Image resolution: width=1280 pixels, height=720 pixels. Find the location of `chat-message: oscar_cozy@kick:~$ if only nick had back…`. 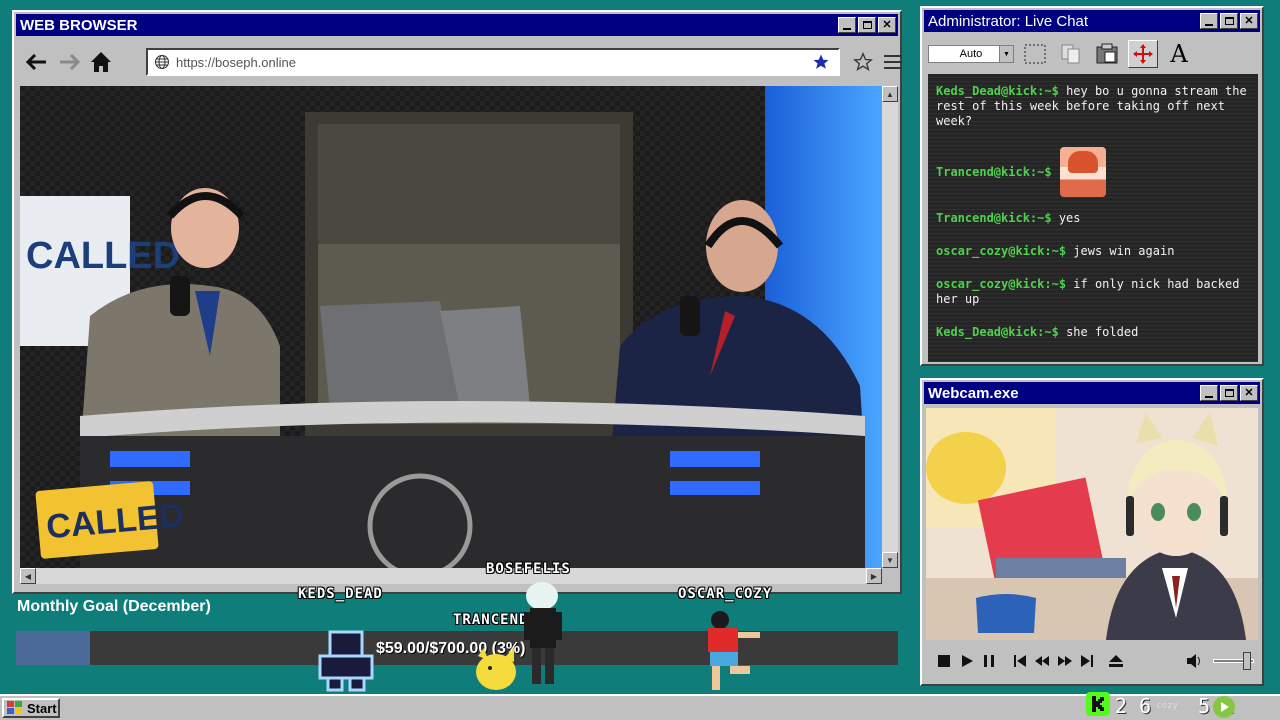

chat-message: oscar_cozy@kick:~$ if only nick had back… is located at coordinates (1093, 292).